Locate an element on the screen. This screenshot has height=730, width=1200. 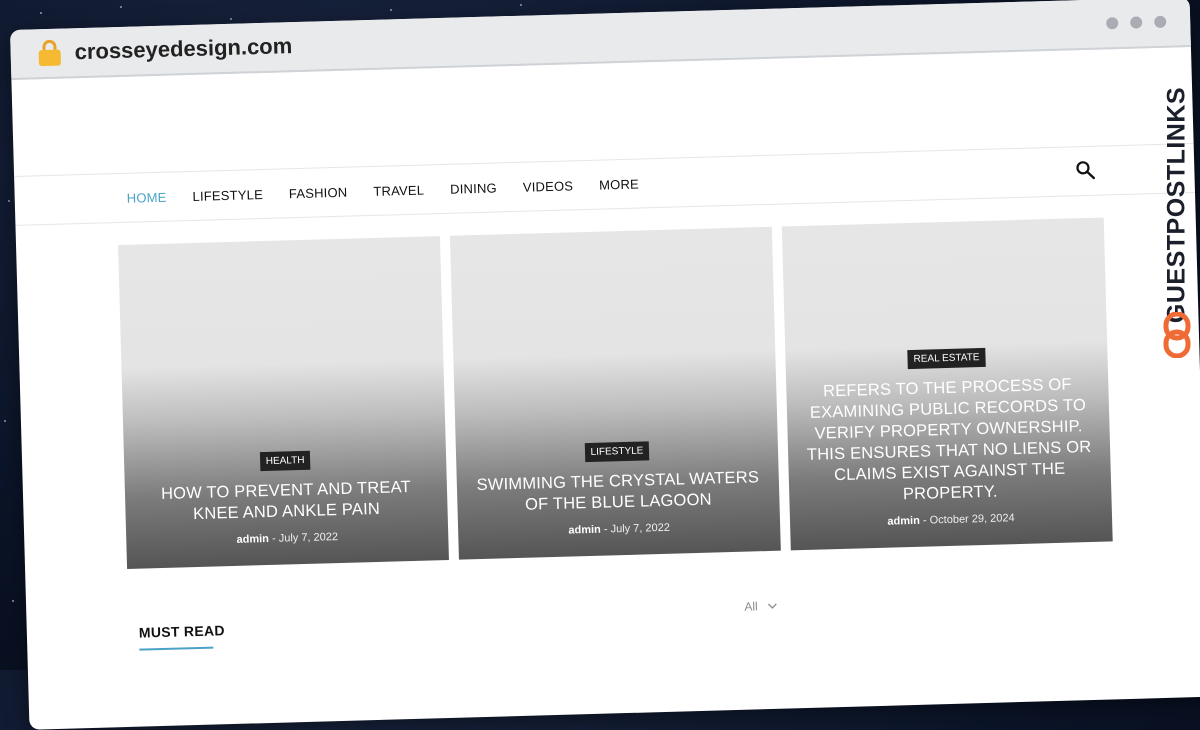
guestpostlinks-watermark: GUESTPOSTLINKS is located at coordinates (1177, 205).